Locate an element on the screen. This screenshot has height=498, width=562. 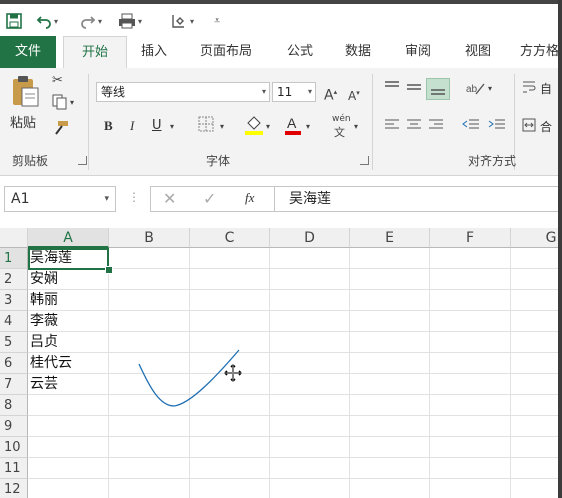
cut-icon: ✂ is located at coordinates (57, 81).